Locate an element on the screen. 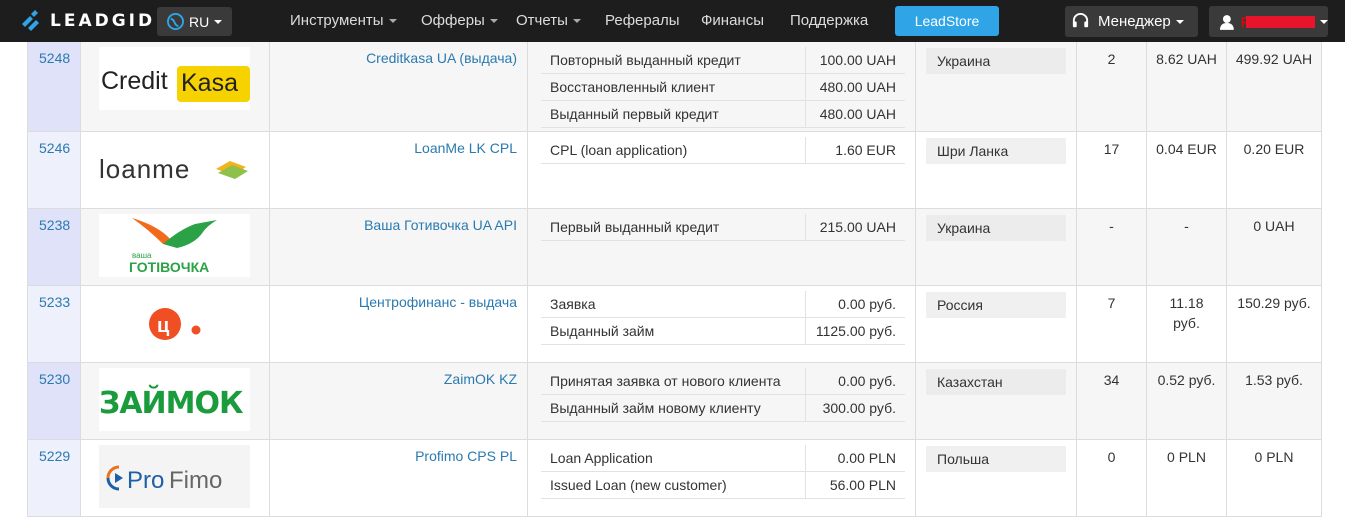 This screenshot has height=518, width=1345. stat-value: 0 is located at coordinates (1111, 457).